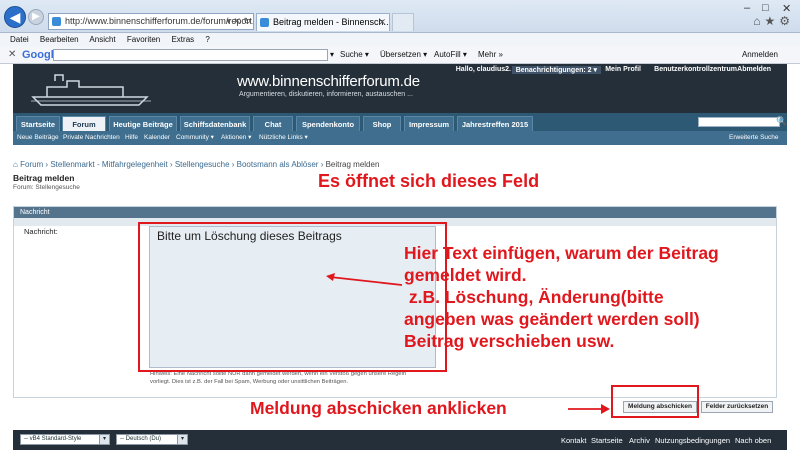 Image resolution: width=800 pixels, height=450 pixels. I want to click on annotation-explain-line-2: gemeldet wird., so click(465, 275).